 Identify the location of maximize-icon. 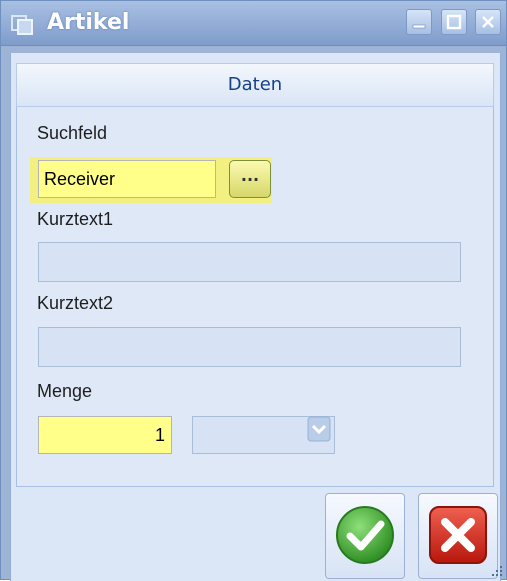
(454, 22).